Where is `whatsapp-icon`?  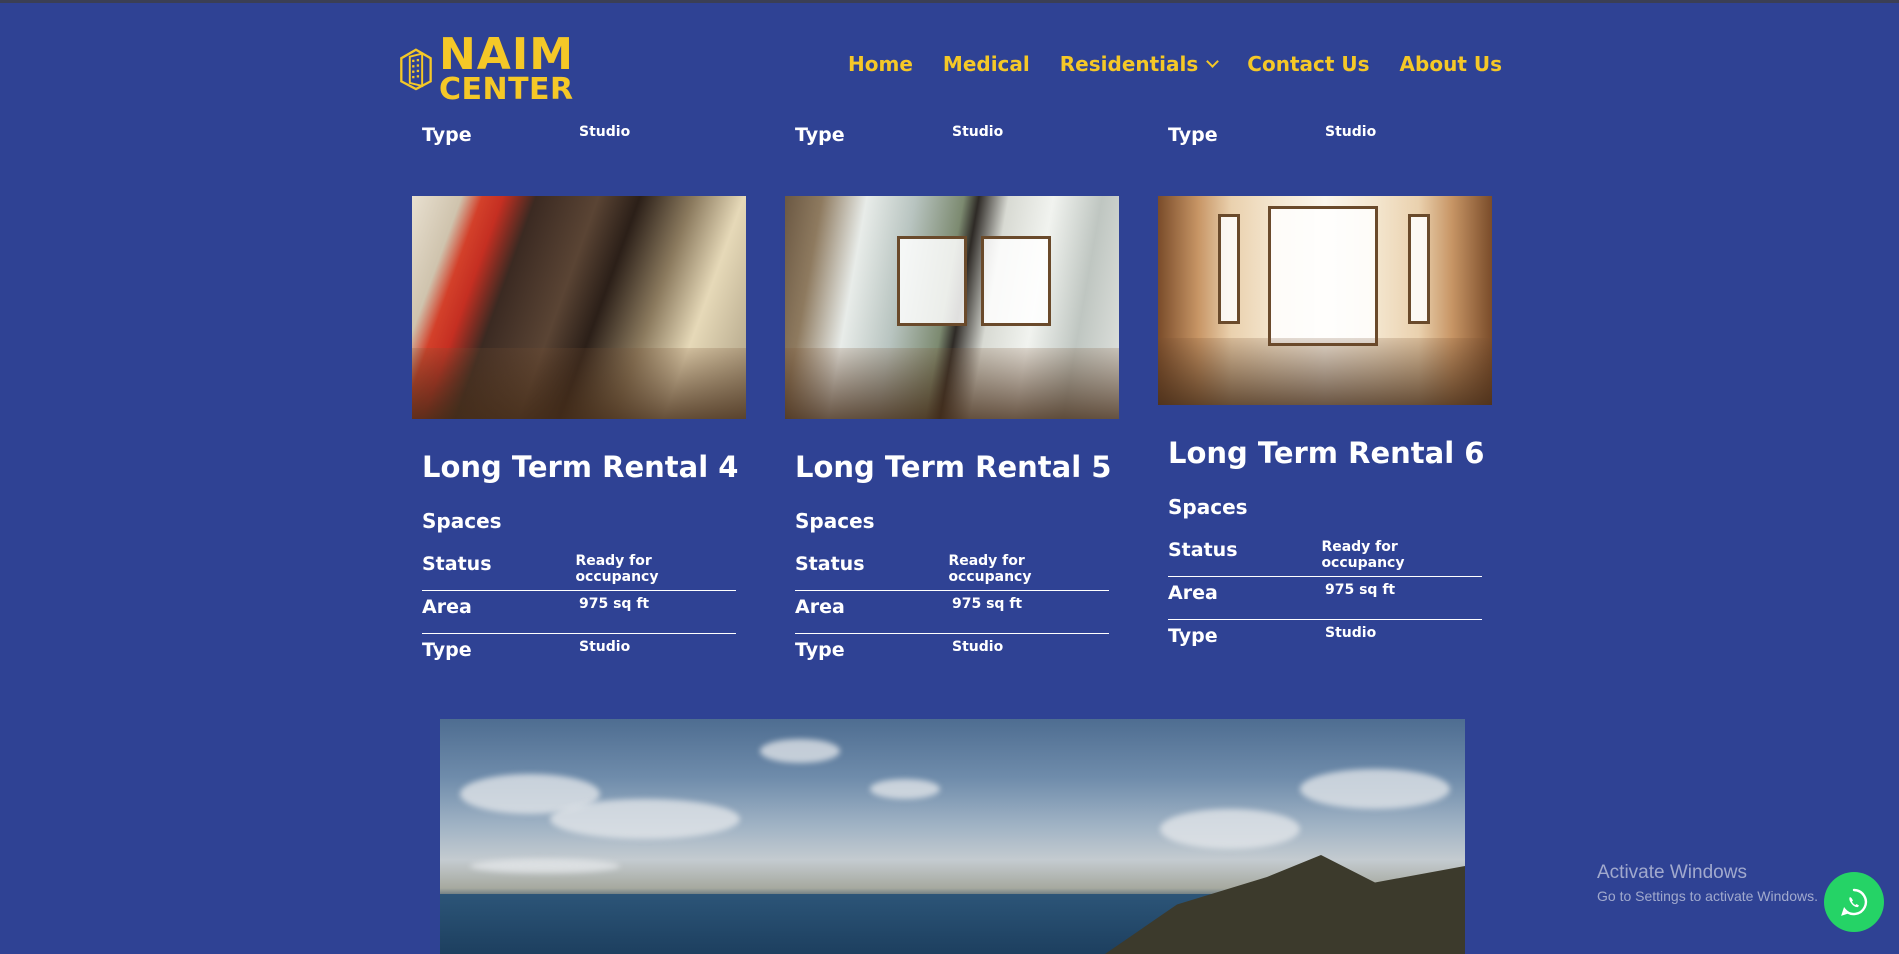
whatsapp-icon is located at coordinates (1854, 902).